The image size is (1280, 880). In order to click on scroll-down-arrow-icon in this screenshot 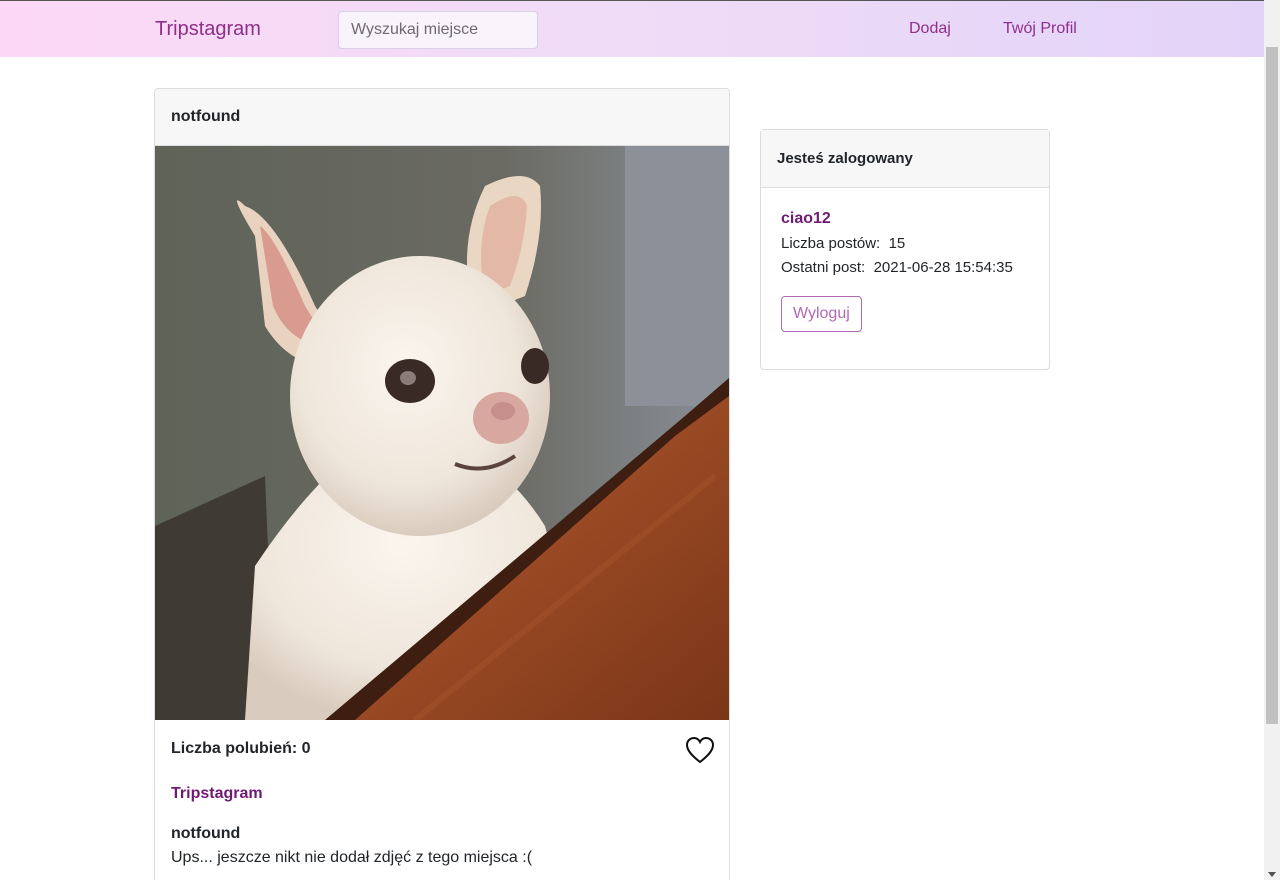, I will do `click(1272, 874)`.